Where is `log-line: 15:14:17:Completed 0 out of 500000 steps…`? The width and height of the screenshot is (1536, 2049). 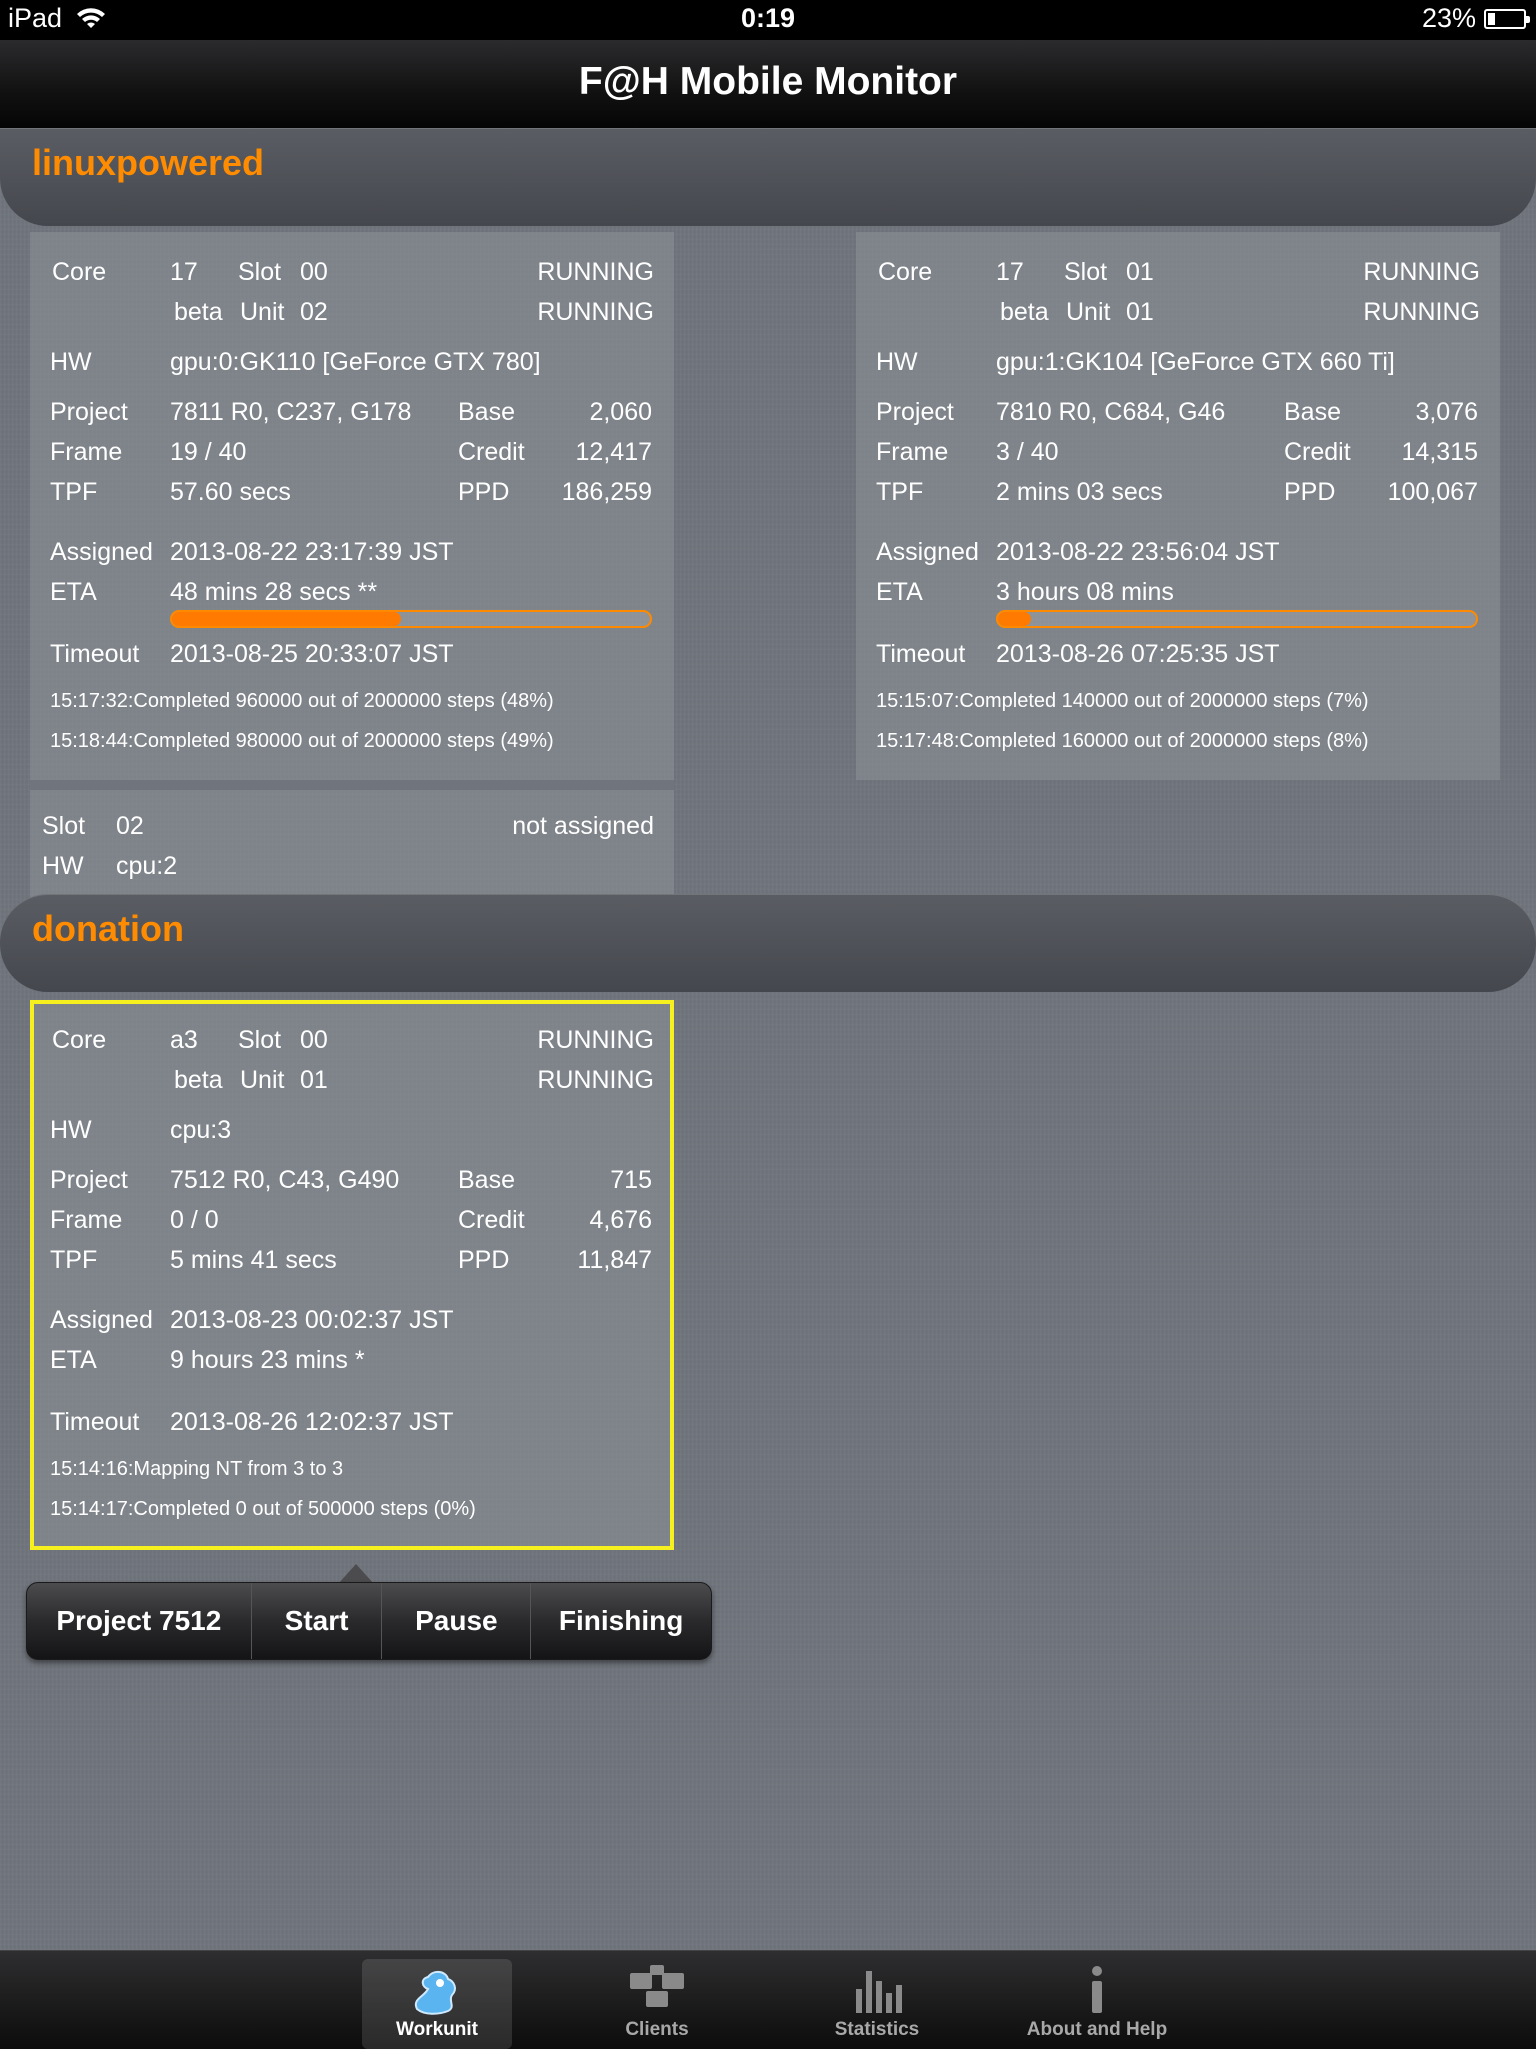
log-line: 15:14:17:Completed 0 out of 500000 steps… is located at coordinates (263, 1509).